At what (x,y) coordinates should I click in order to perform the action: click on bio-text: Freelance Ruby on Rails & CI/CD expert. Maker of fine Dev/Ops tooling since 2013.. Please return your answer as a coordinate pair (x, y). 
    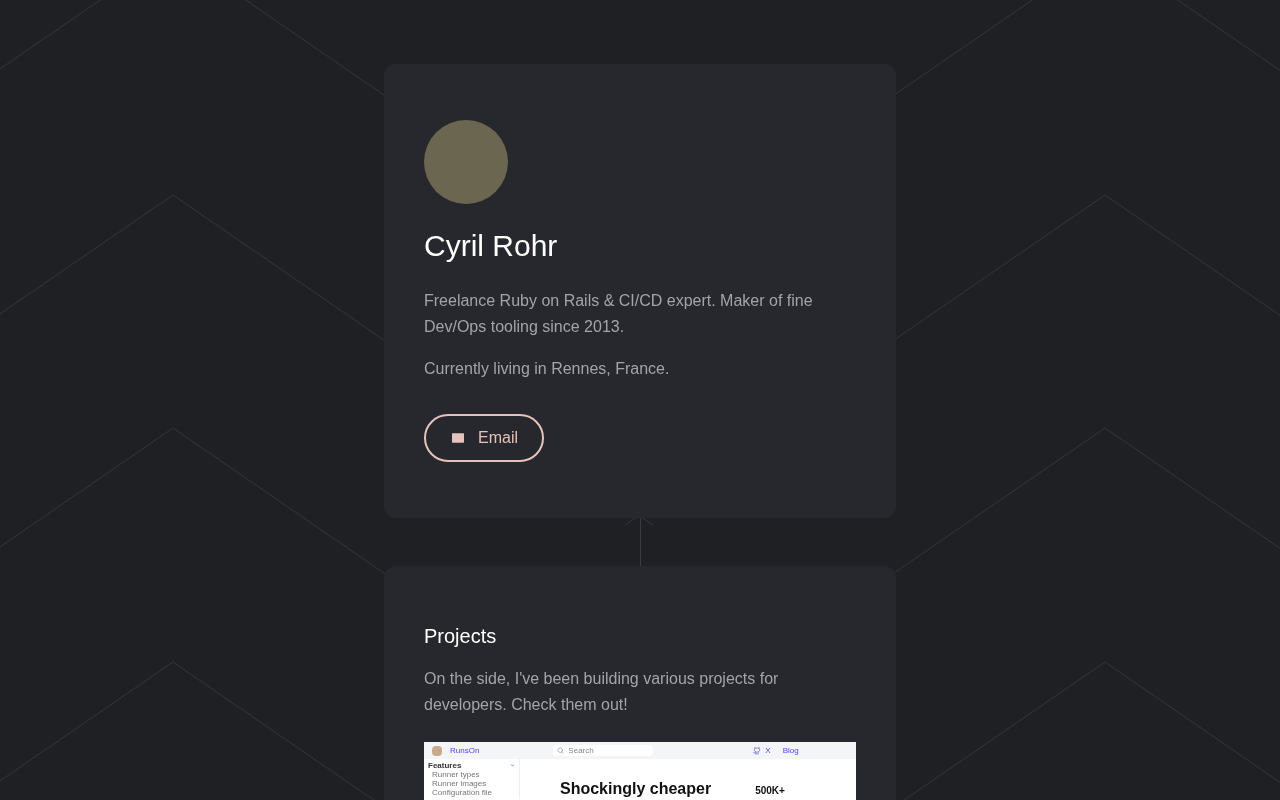
    Looking at the image, I should click on (619, 314).